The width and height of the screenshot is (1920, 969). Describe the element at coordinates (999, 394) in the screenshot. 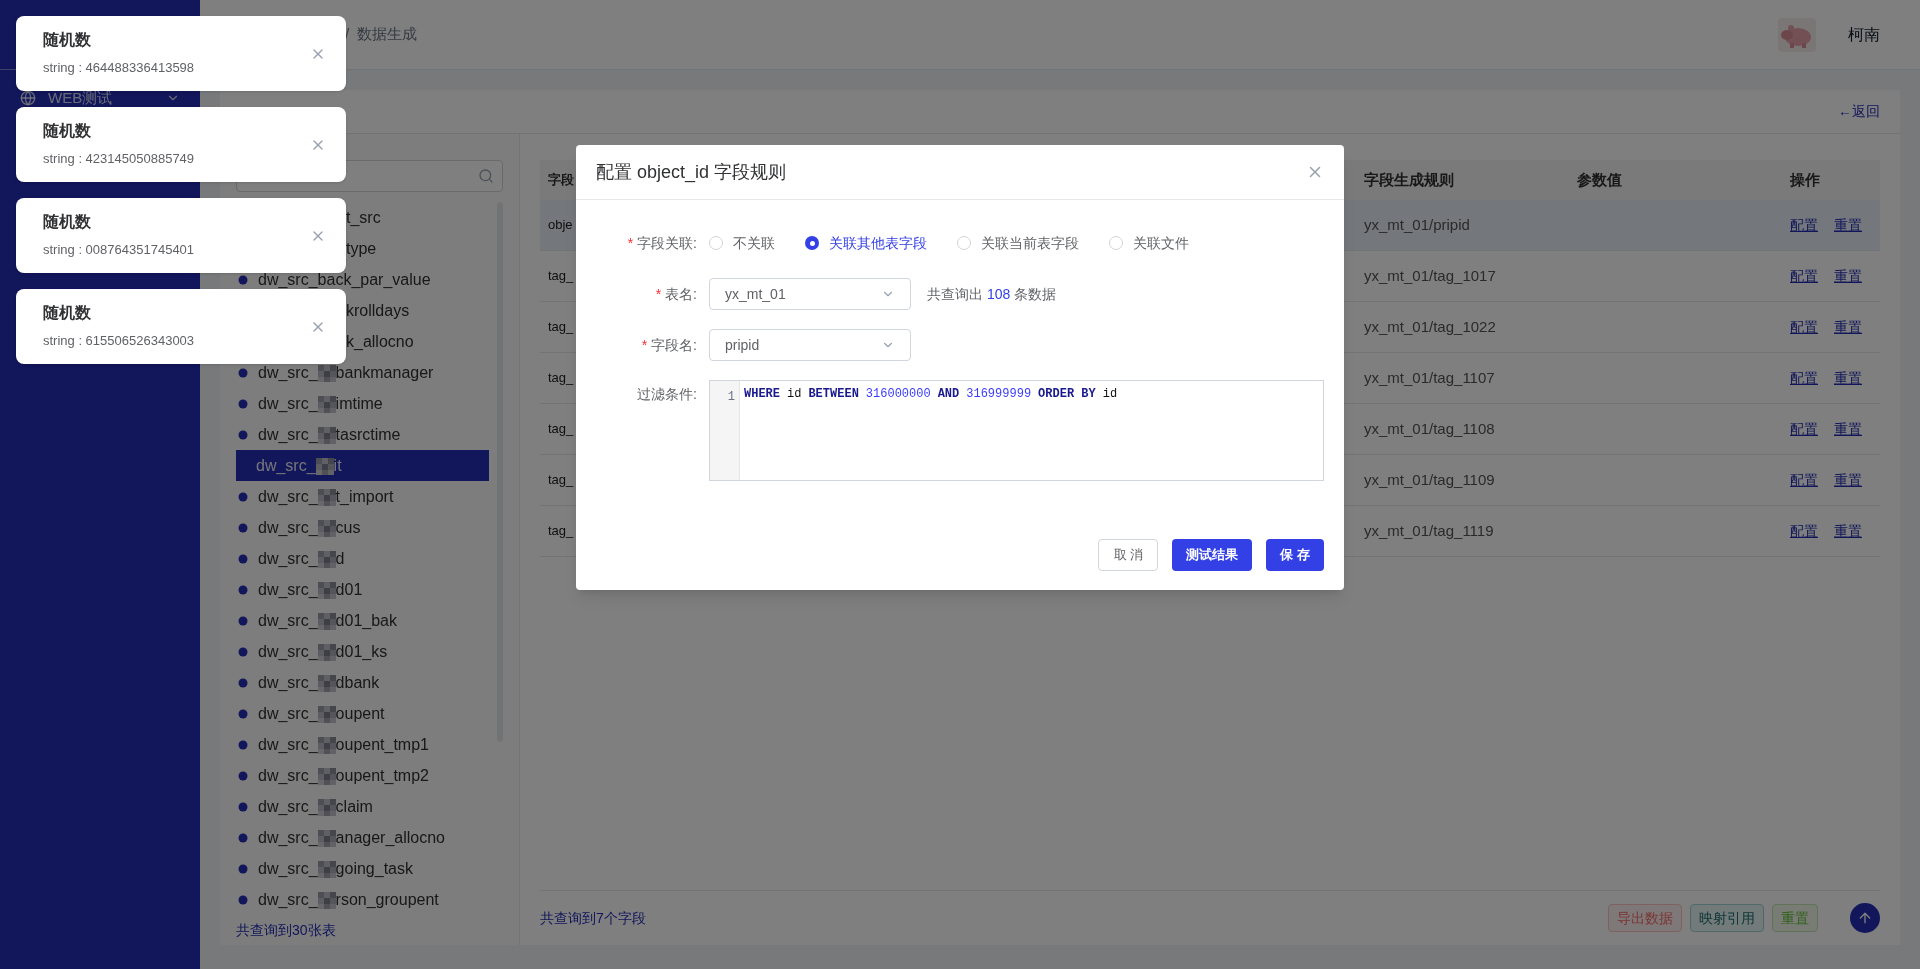

I see `code-token: 316999999` at that location.